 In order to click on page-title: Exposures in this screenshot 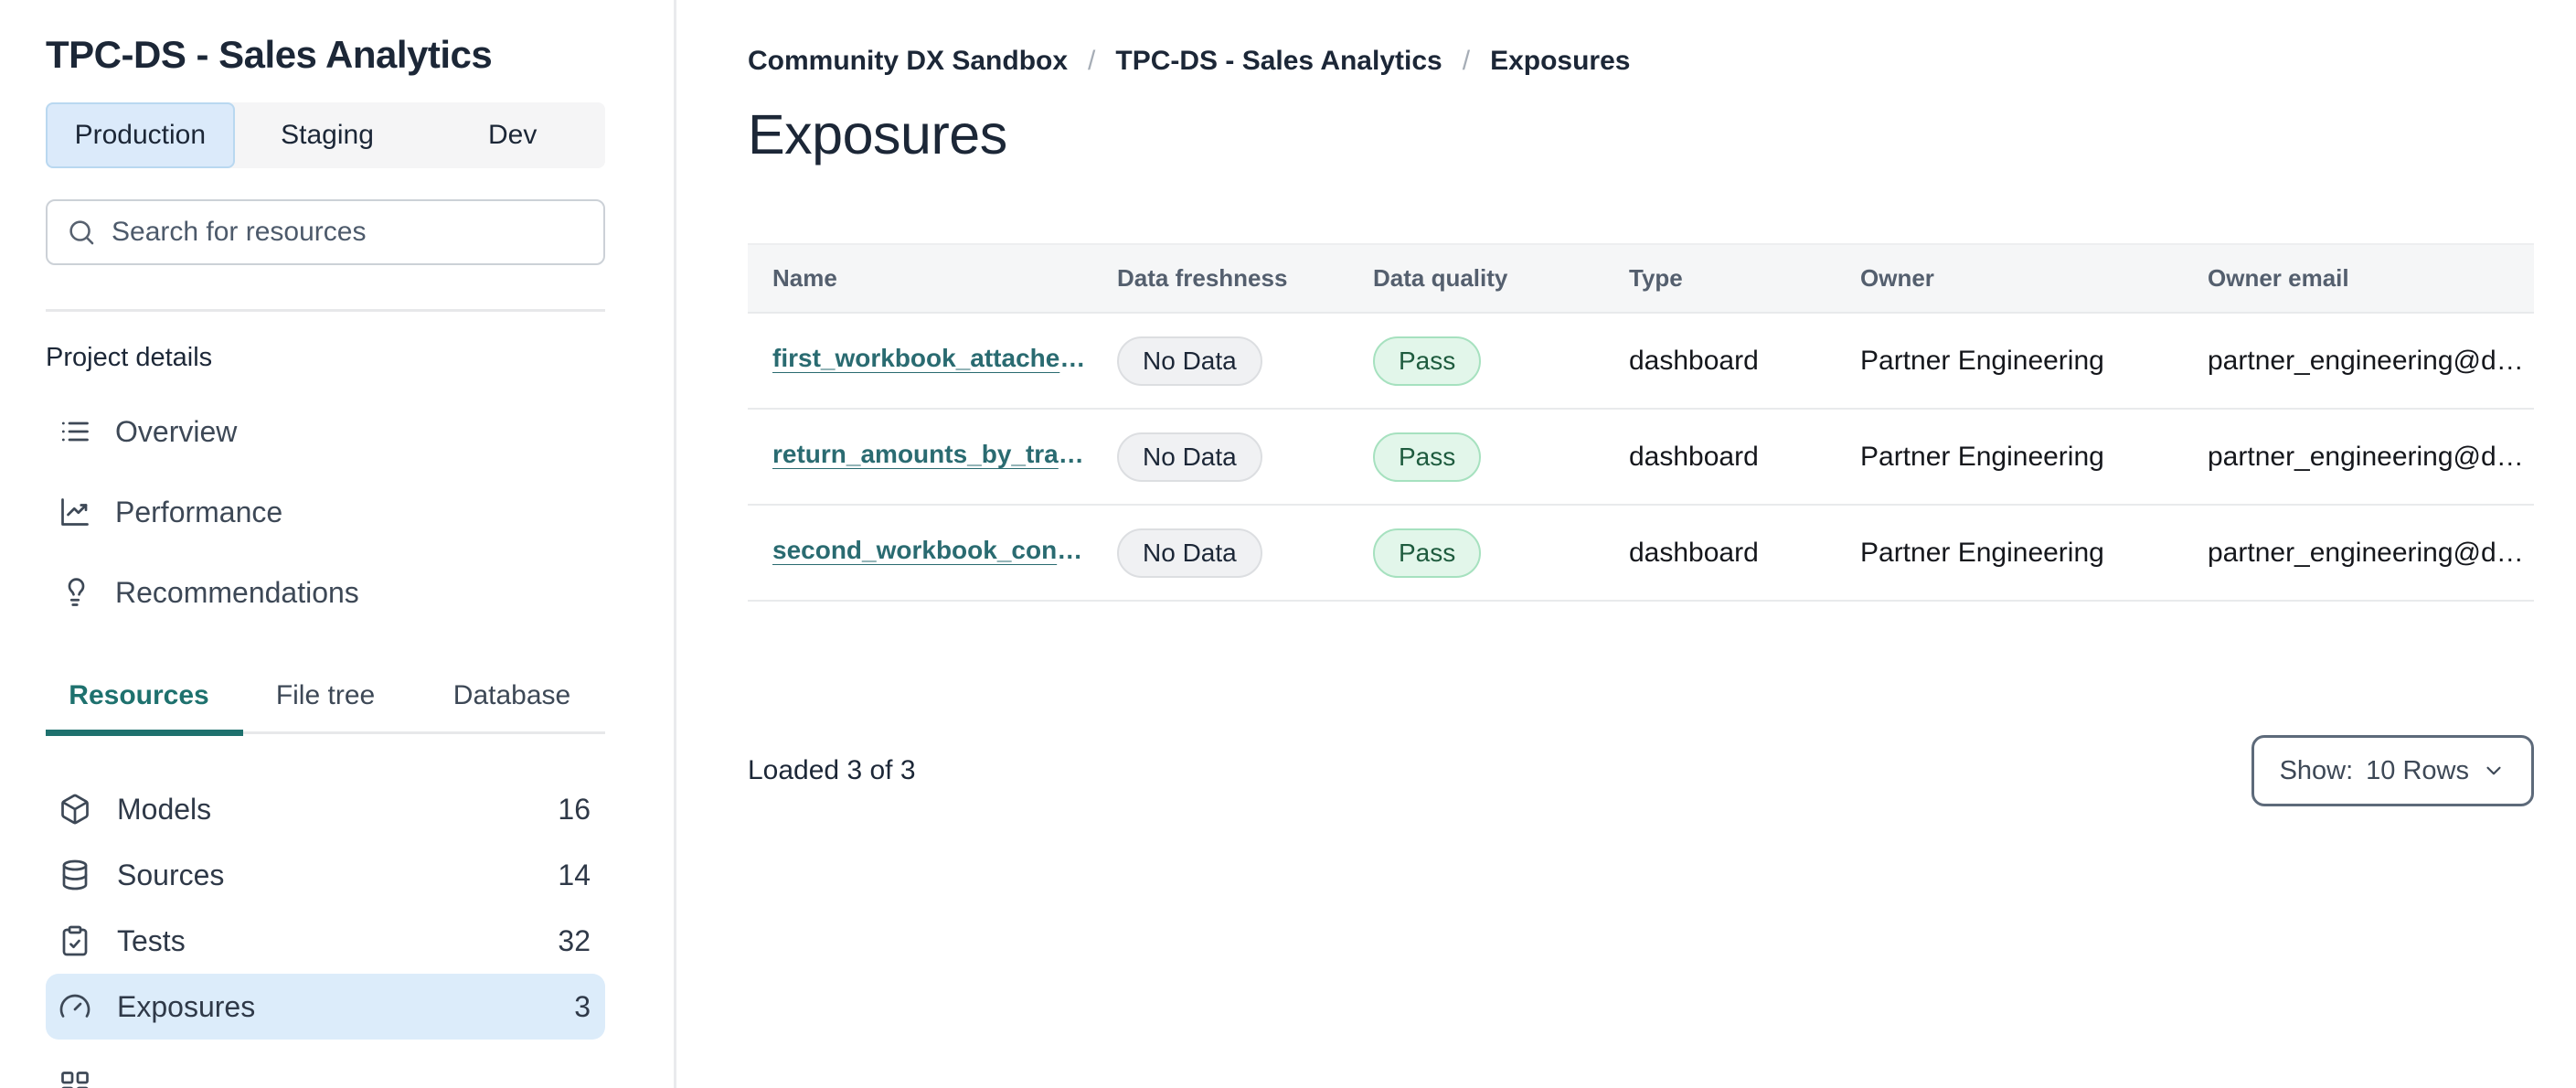, I will do `click(877, 134)`.